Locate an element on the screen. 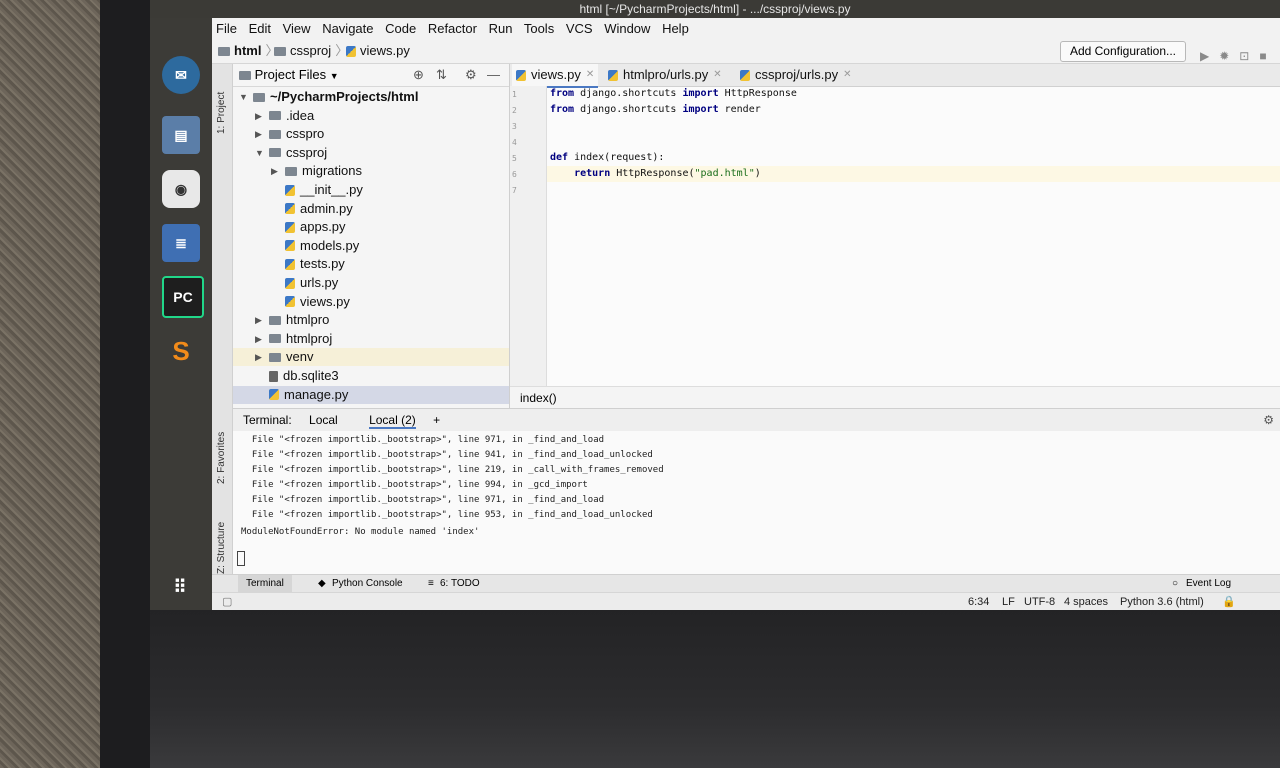  files-icon: ▤ is located at coordinates (181, 135).